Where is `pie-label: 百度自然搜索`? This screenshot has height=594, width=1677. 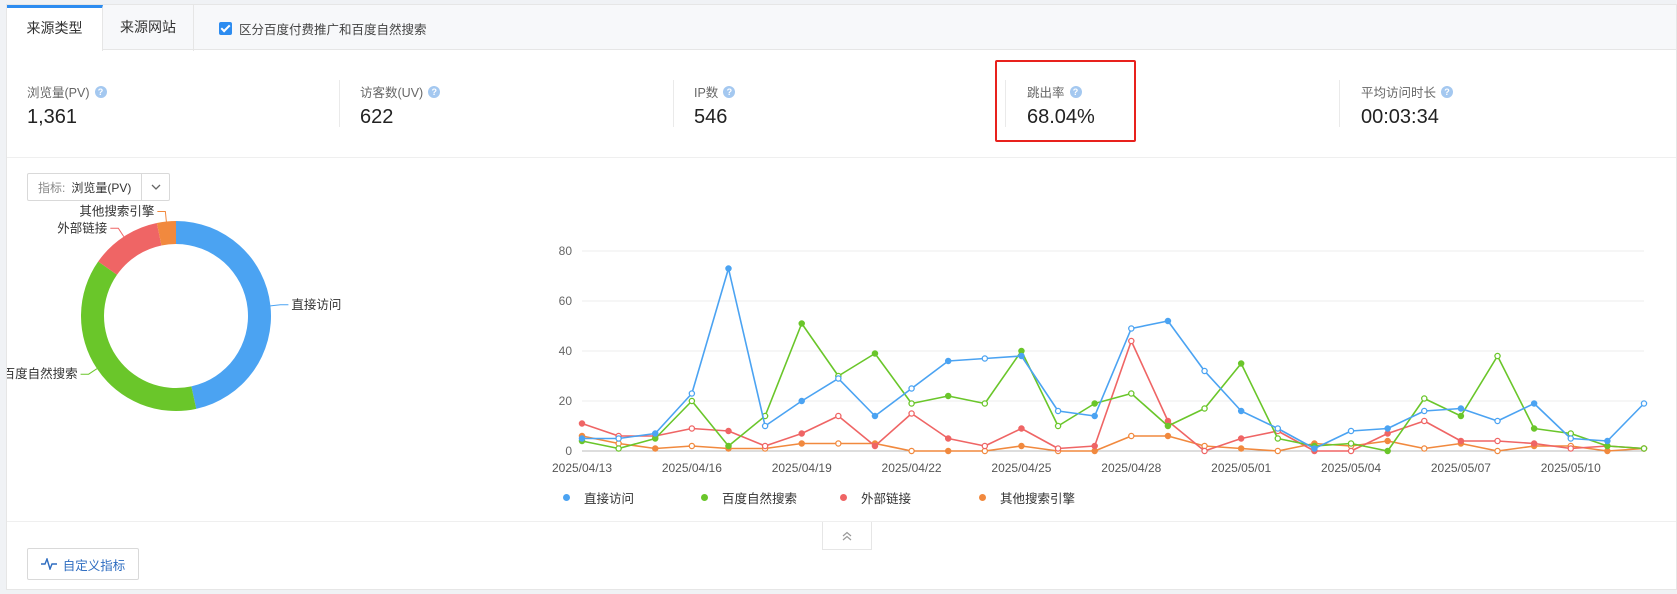
pie-label: 百度自然搜索 is located at coordinates (42, 373).